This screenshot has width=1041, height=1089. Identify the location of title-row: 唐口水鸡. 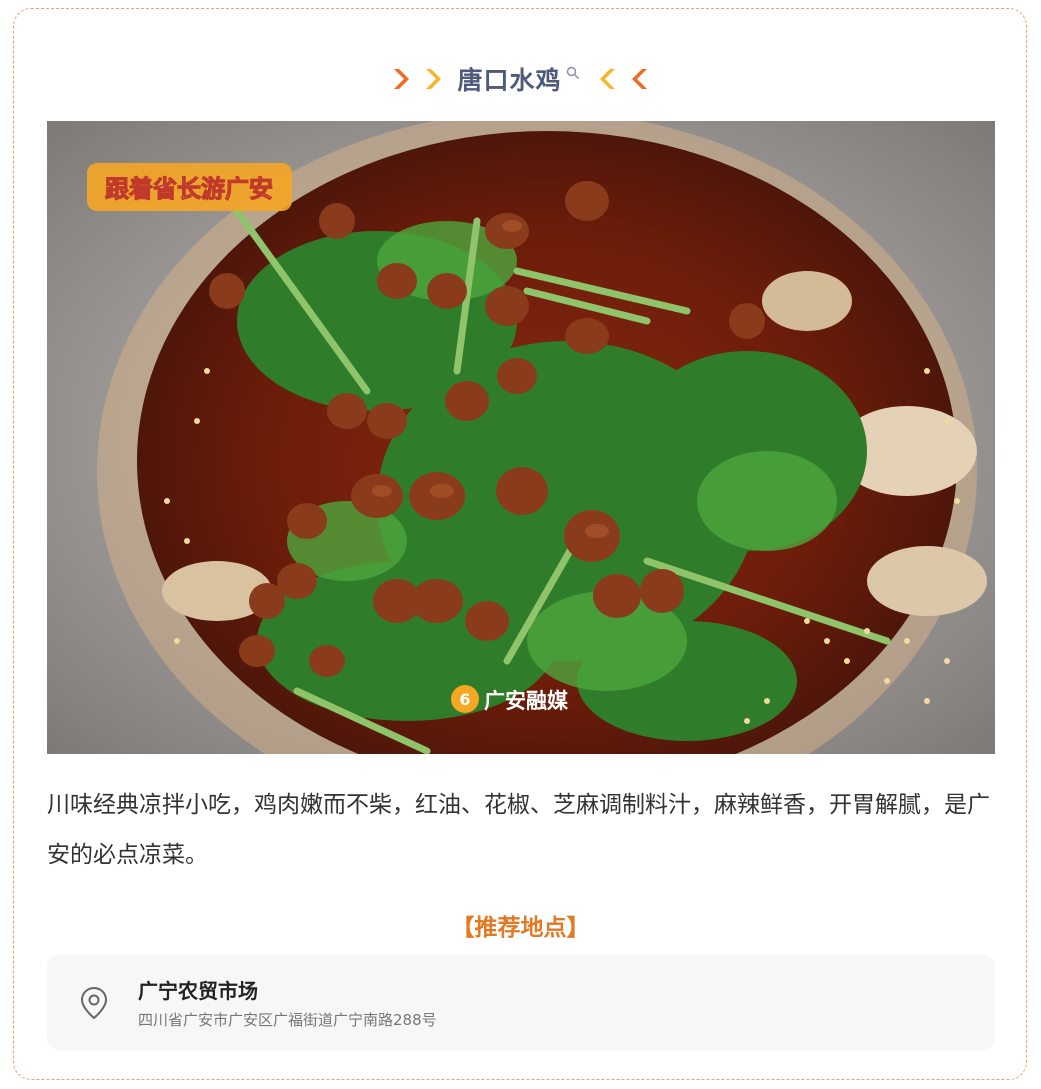
(520, 79).